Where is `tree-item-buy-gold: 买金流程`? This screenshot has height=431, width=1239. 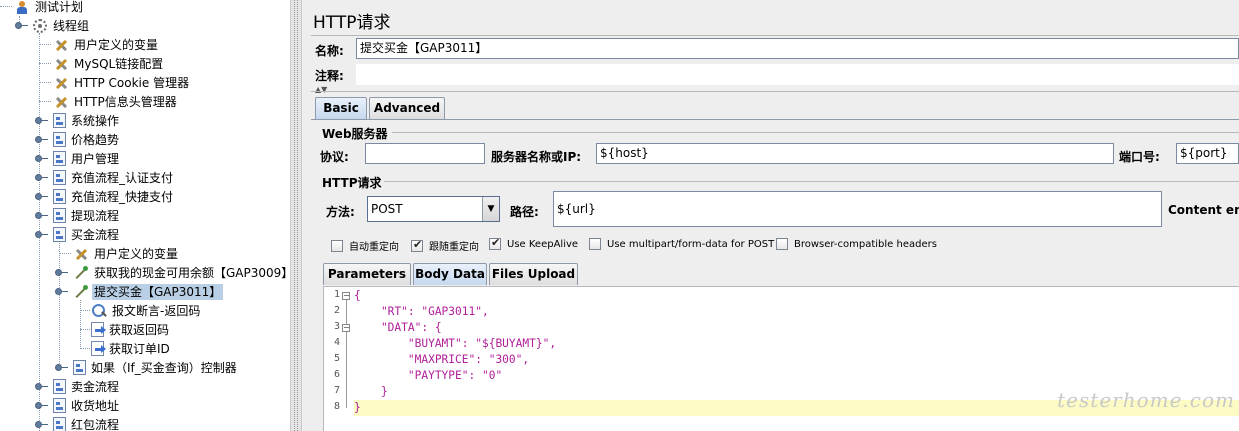 tree-item-buy-gold: 买金流程 is located at coordinates (77, 234).